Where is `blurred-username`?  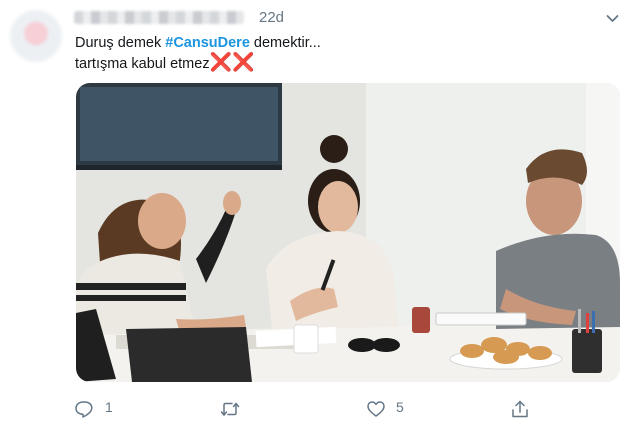
blurred-username is located at coordinates (159, 17).